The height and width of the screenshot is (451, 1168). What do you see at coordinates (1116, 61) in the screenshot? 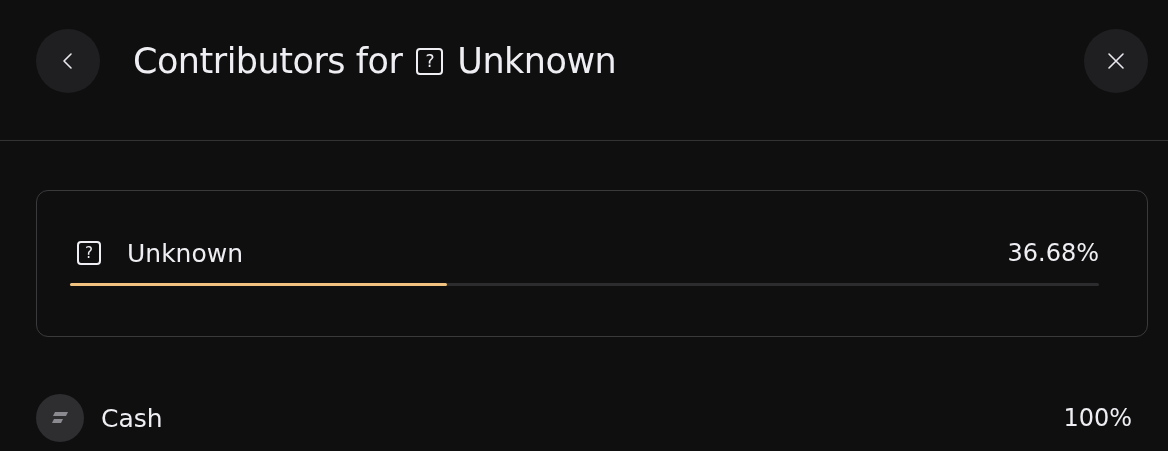
I see `close-icon` at bounding box center [1116, 61].